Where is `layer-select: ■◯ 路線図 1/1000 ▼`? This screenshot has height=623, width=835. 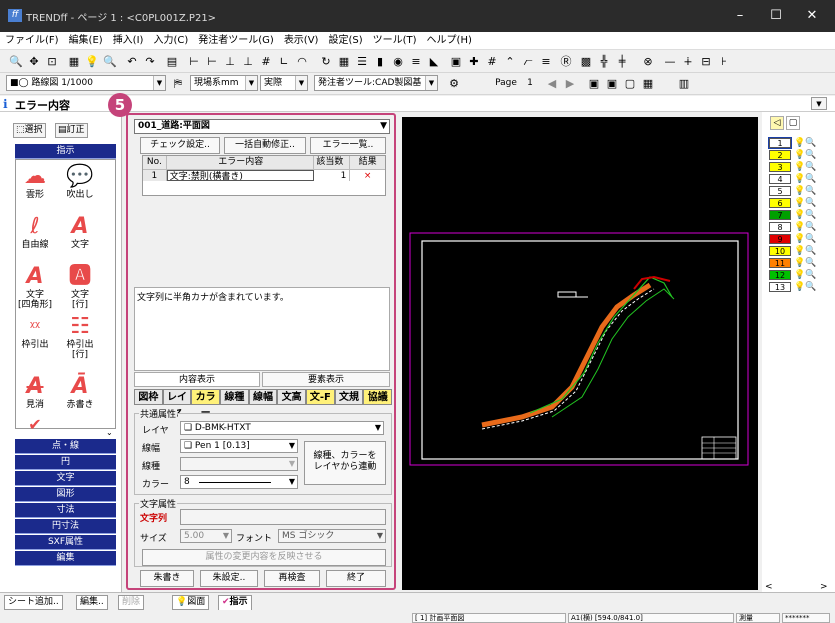
layer-select: ■◯ 路線図 1/1000 ▼ is located at coordinates (86, 83).